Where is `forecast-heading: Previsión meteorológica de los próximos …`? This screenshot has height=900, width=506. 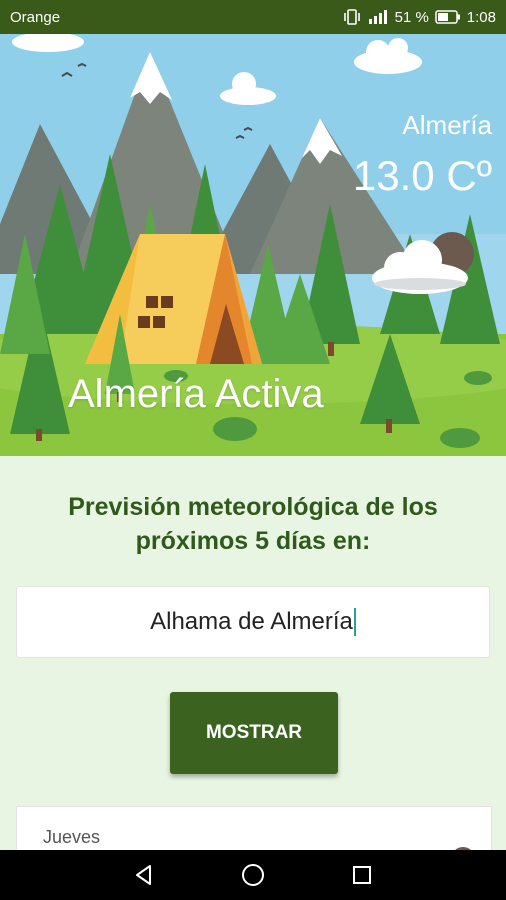
forecast-heading: Previsión meteorológica de los próximos … is located at coordinates (253, 524).